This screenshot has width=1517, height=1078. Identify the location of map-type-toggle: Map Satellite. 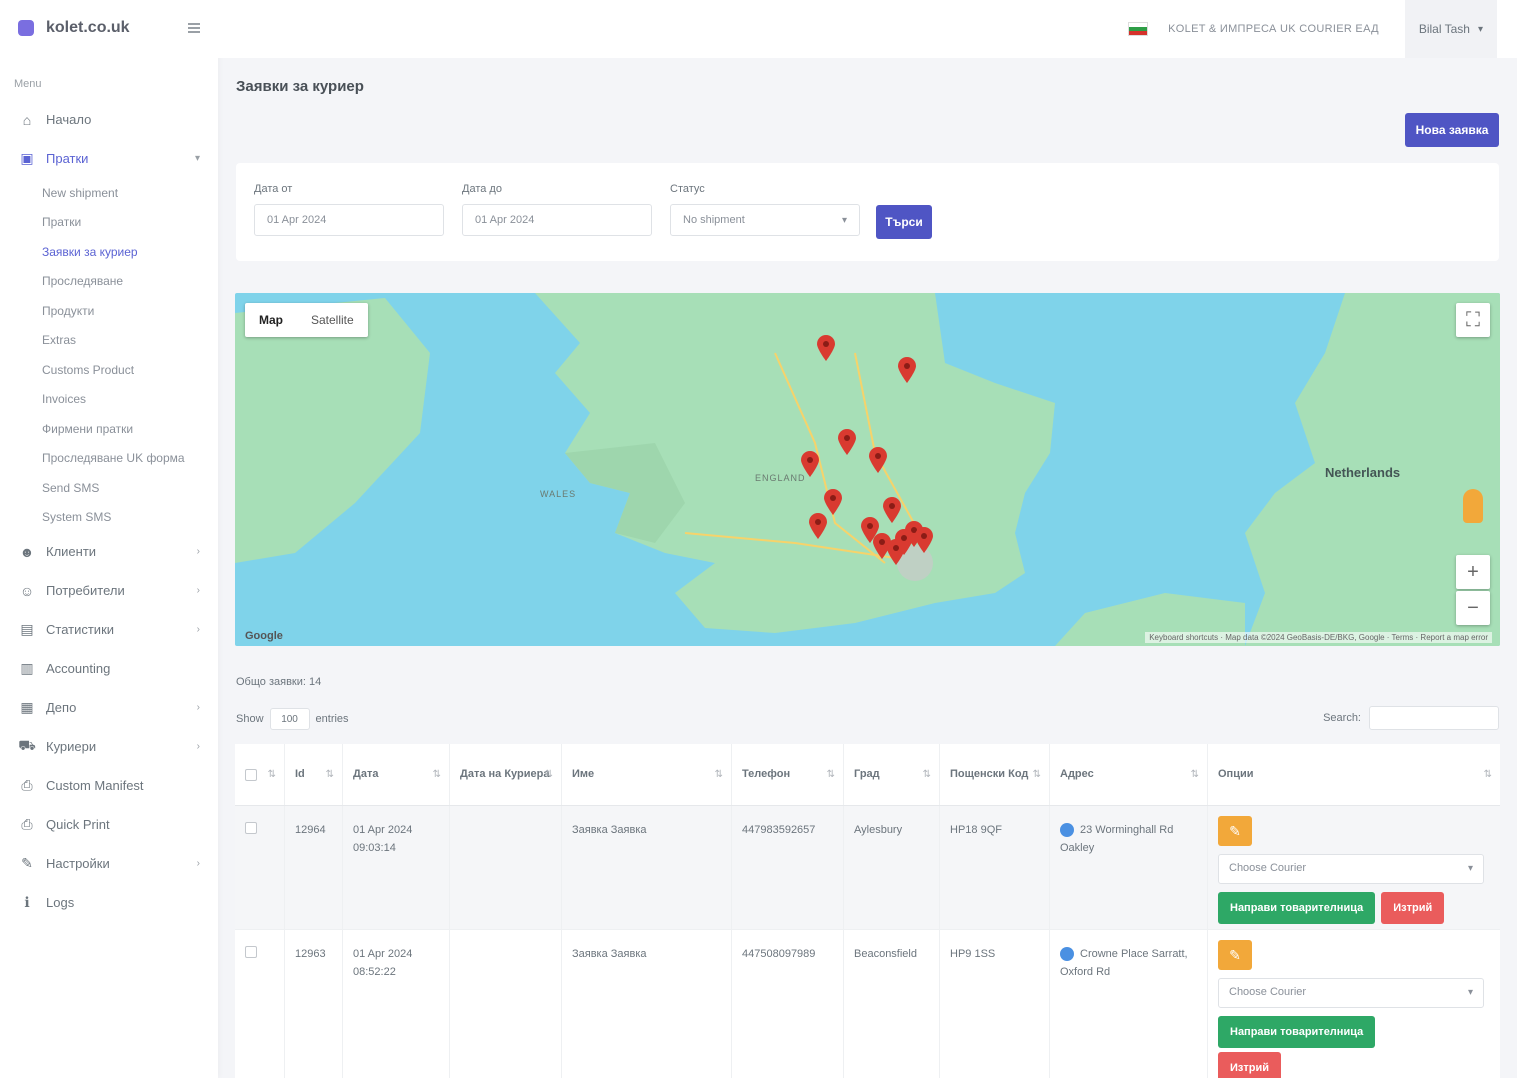
(306, 320).